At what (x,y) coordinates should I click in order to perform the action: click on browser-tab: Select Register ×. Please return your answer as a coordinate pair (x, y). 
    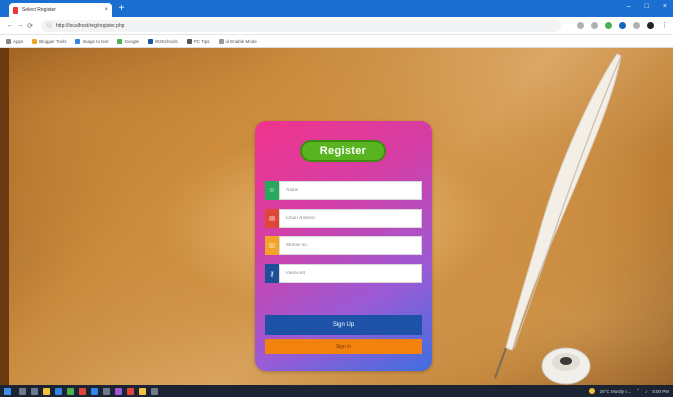
    Looking at the image, I should click on (60, 10).